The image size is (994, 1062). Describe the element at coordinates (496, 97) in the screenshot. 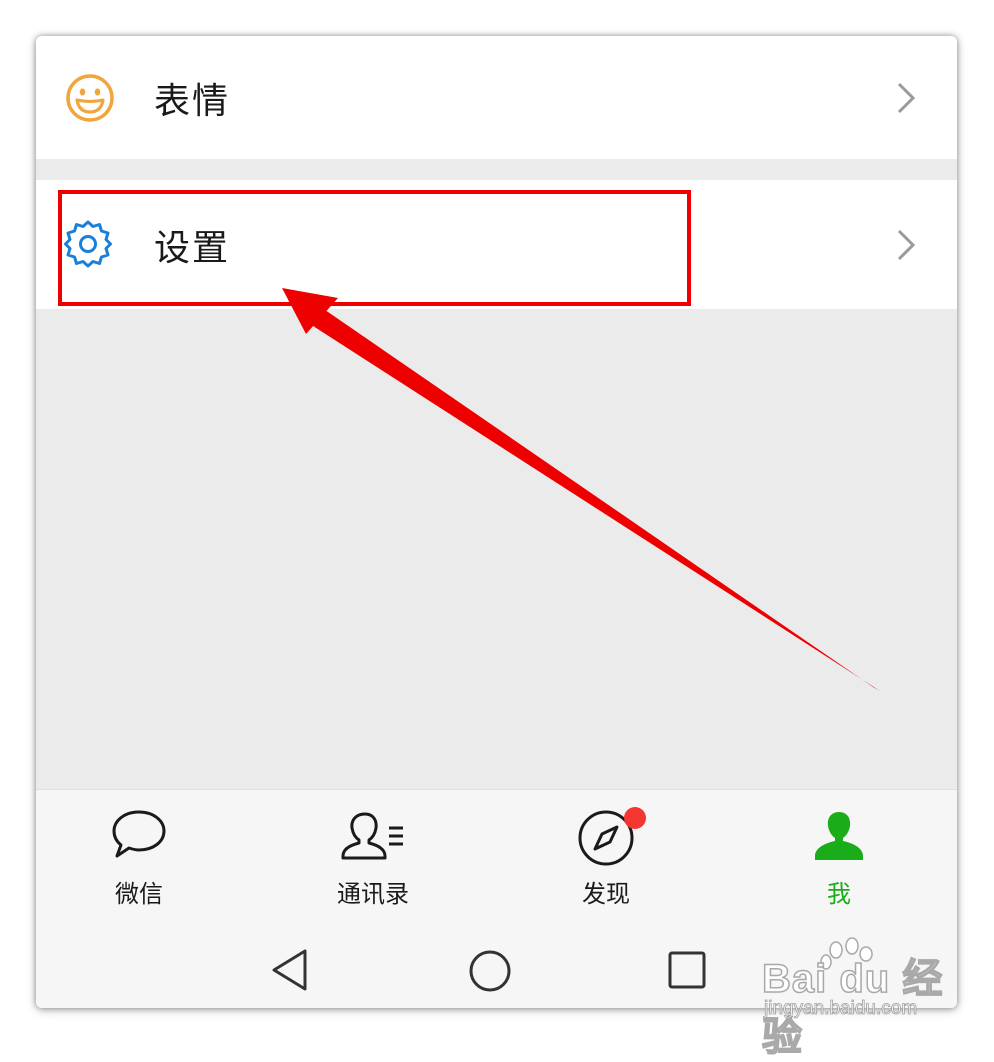

I see `menu-item-emoji: 表情` at that location.